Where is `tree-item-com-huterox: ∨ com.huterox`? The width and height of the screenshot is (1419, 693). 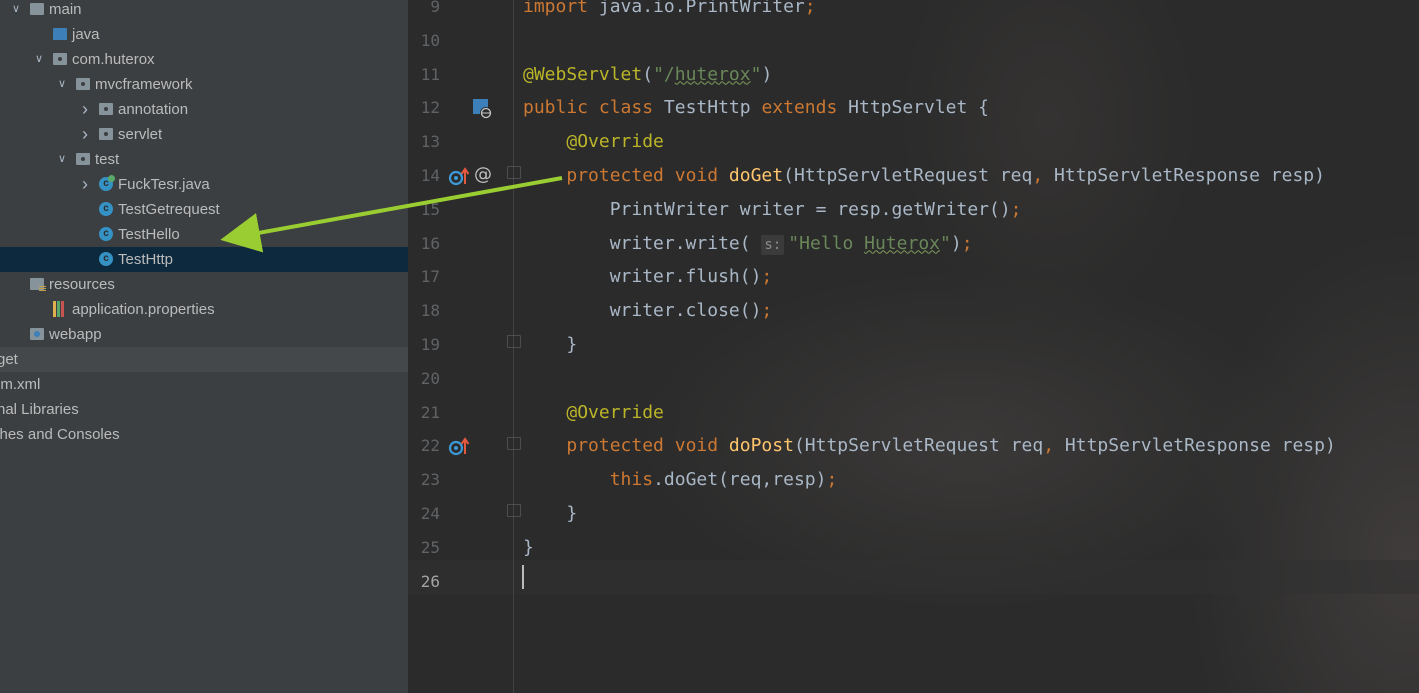
tree-item-com-huterox: ∨ com.huterox is located at coordinates (204, 59).